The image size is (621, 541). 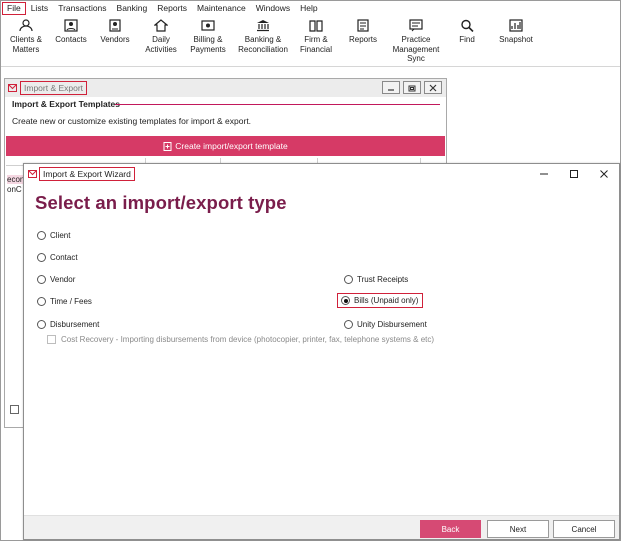 I want to click on radio-label: Contact, so click(x=64, y=257).